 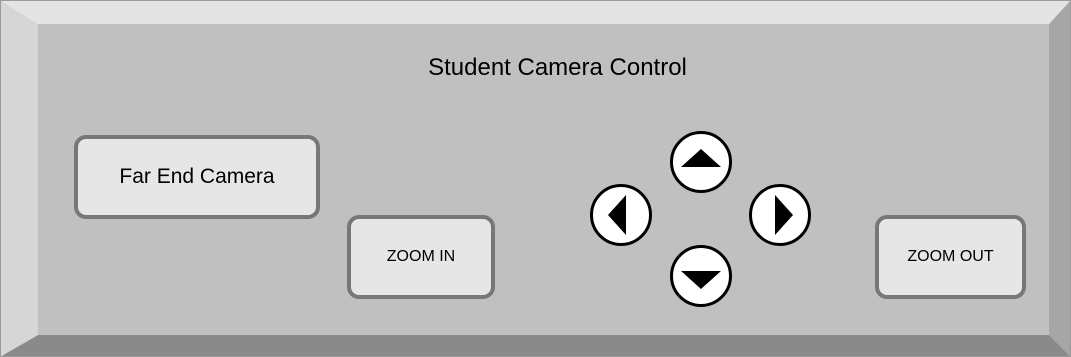 I want to click on triangle-left-icon, so click(x=621, y=215).